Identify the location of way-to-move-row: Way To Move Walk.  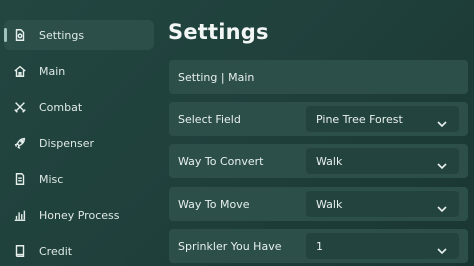
(318, 204).